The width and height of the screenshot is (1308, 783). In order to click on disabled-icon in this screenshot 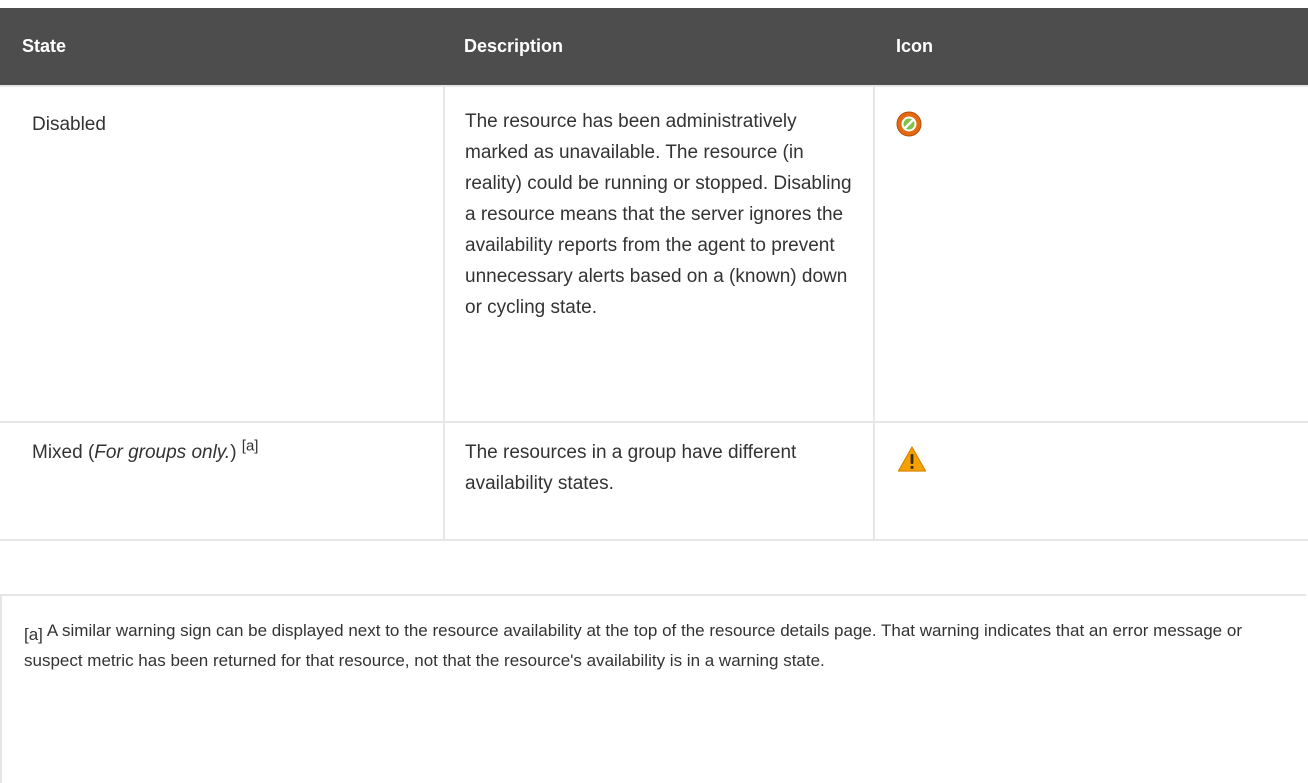, I will do `click(909, 124)`.